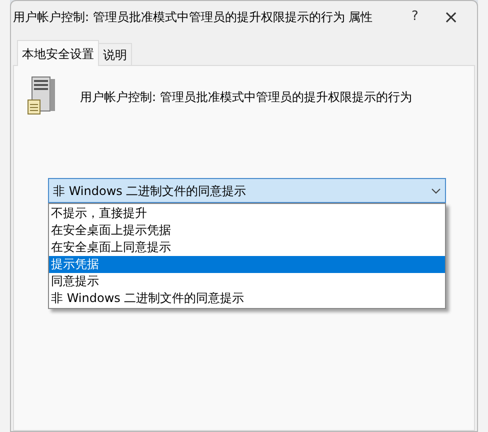 Image resolution: width=488 pixels, height=432 pixels. Describe the element at coordinates (247, 213) in the screenshot. I see `dropdown-option: 不提示，直接提升` at that location.